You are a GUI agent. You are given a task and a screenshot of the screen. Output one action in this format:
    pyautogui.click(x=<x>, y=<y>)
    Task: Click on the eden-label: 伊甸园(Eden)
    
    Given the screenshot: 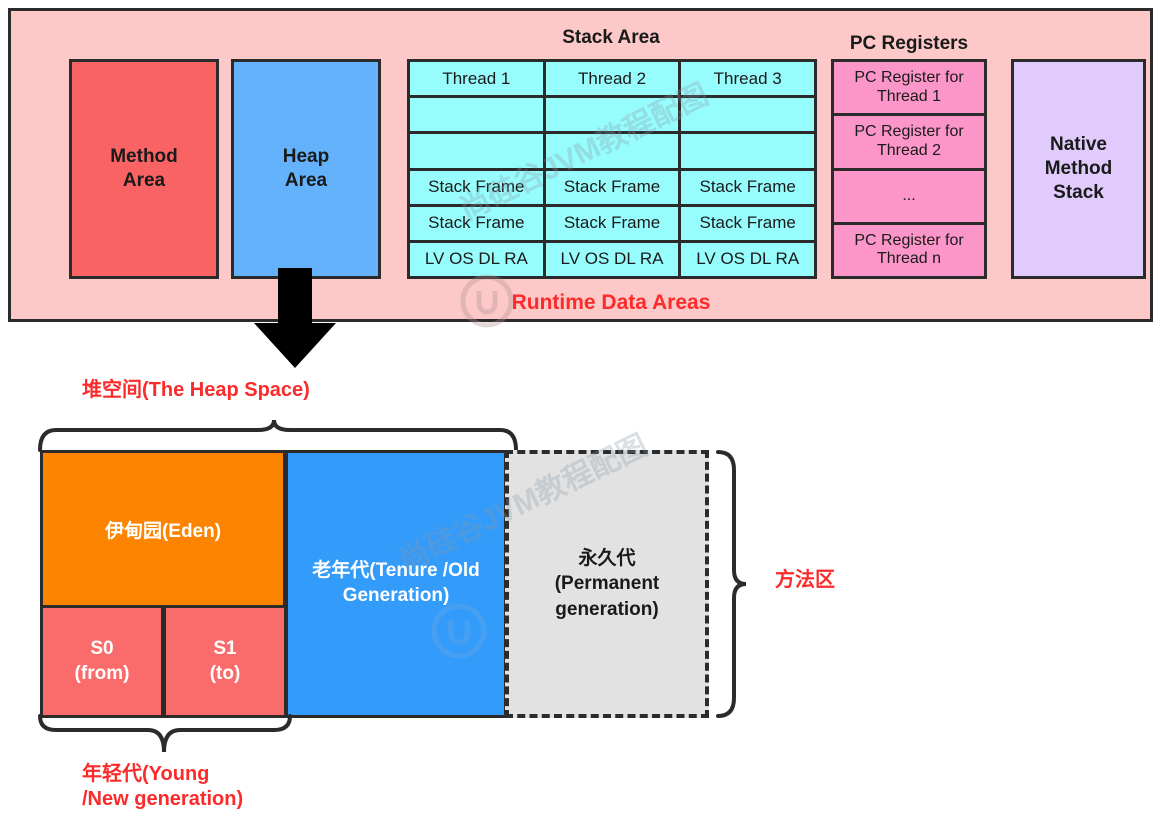 What is the action you would take?
    pyautogui.click(x=163, y=531)
    